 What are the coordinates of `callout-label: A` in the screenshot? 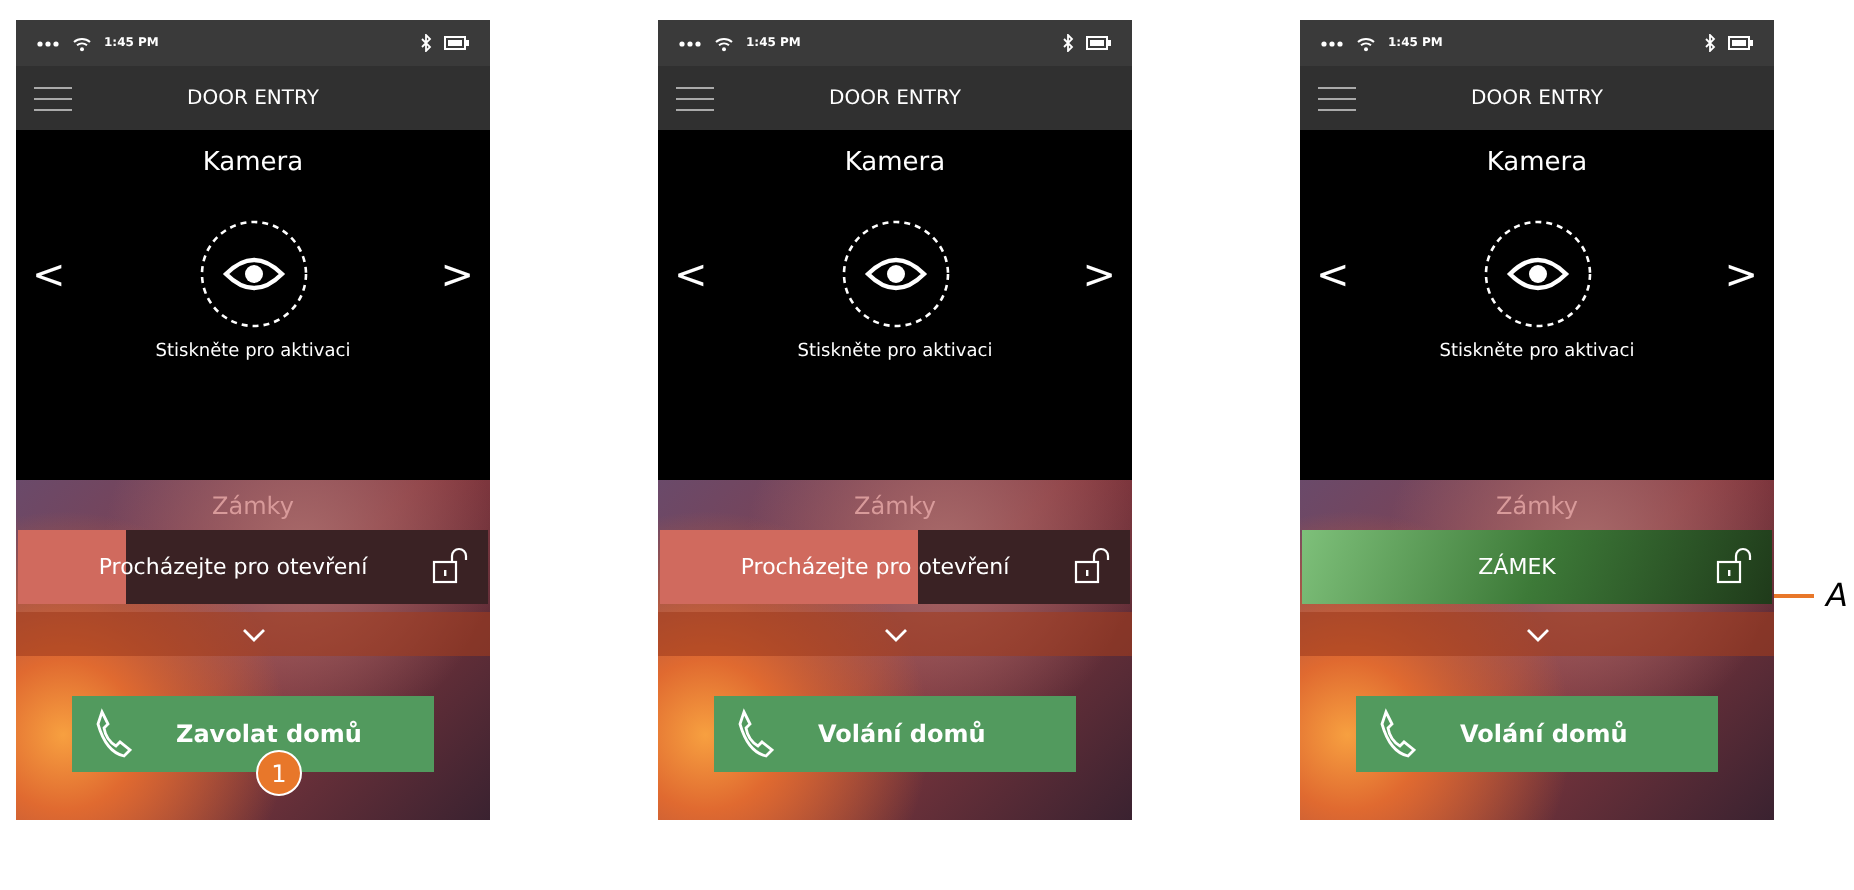 It's located at (1837, 595).